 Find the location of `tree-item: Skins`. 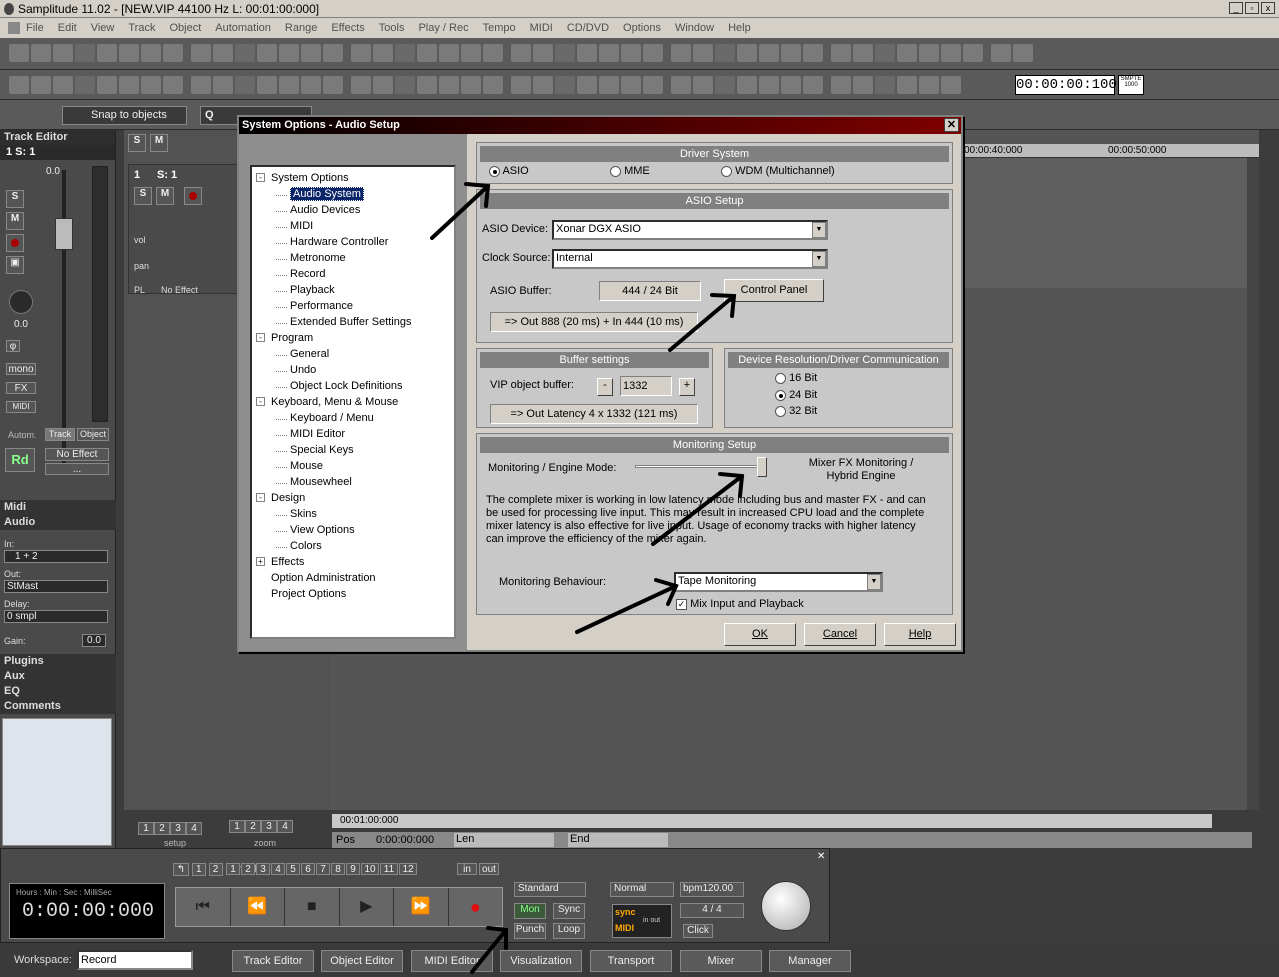

tree-item: Skins is located at coordinates (296, 514).